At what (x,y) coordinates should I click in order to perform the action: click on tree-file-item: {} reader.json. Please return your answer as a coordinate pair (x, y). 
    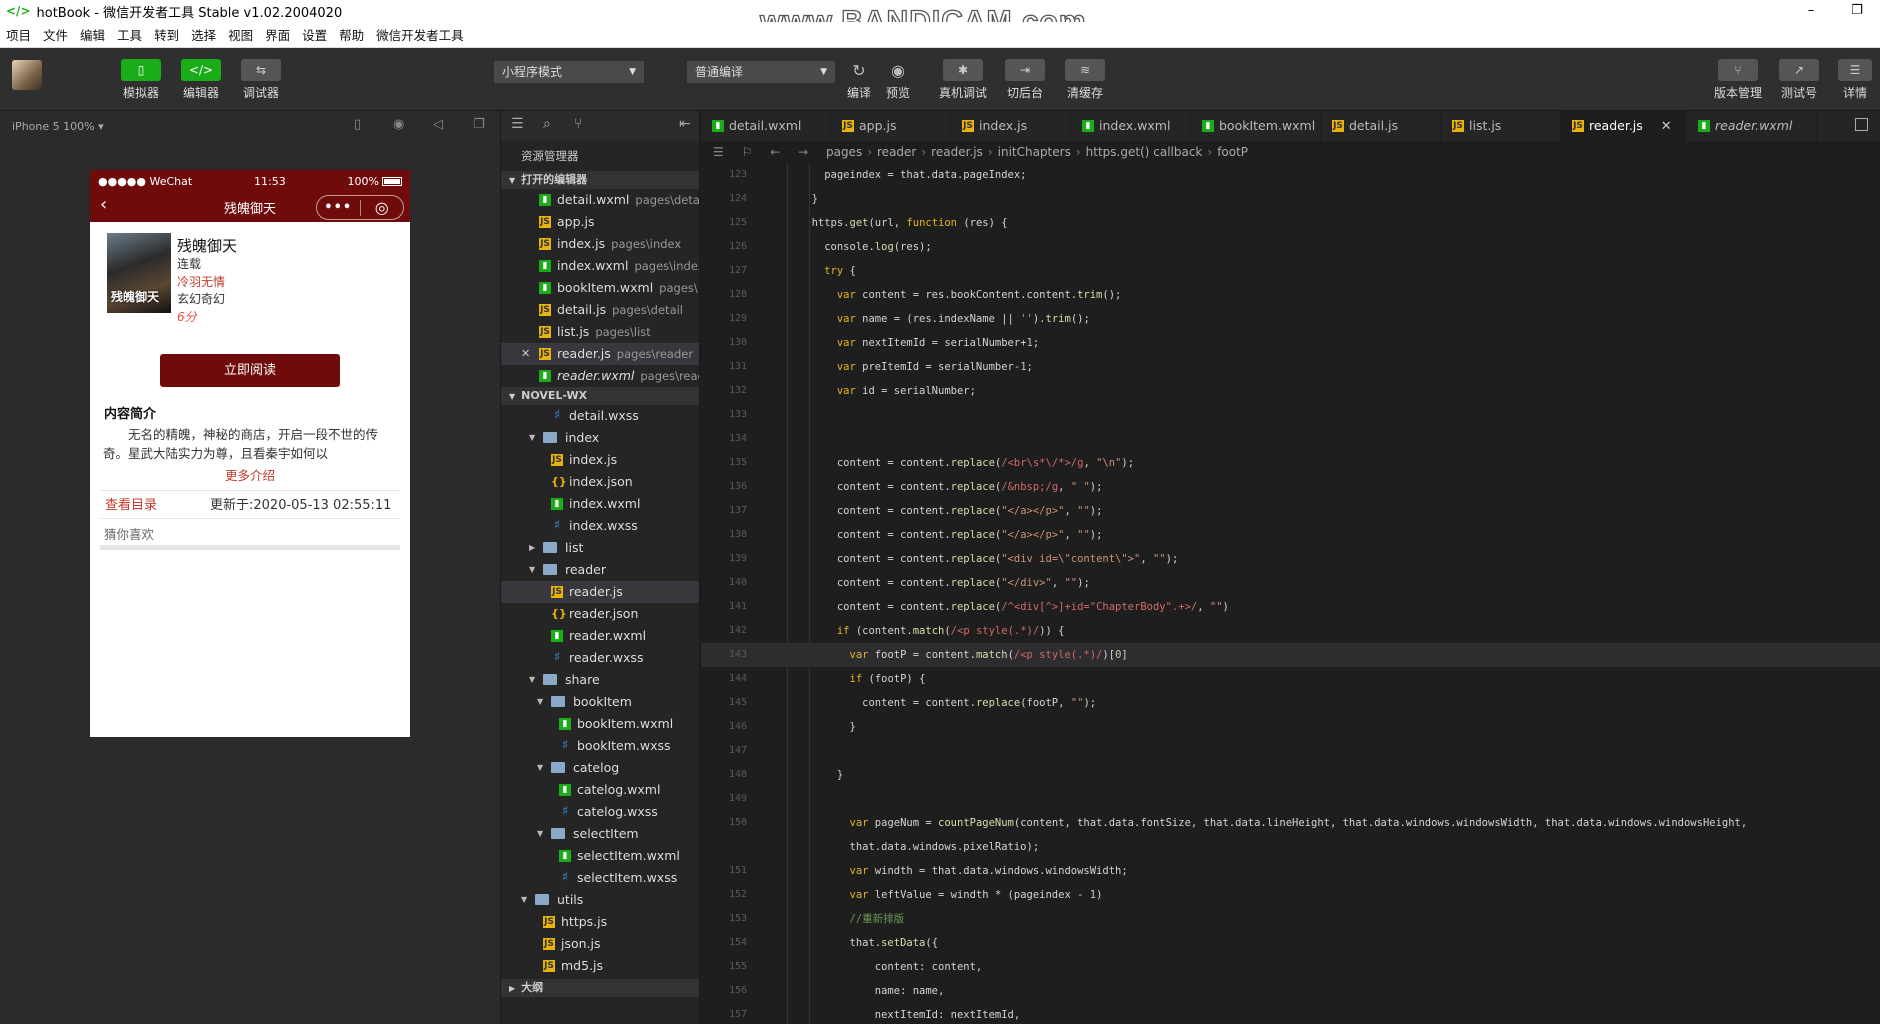
    Looking at the image, I should click on (600, 614).